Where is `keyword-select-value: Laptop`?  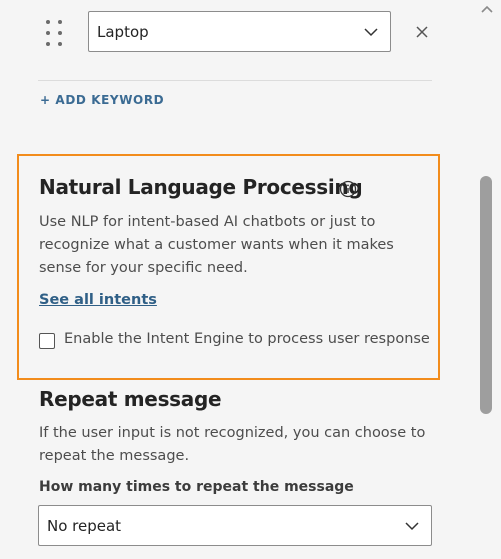
keyword-select-value: Laptop is located at coordinates (123, 31).